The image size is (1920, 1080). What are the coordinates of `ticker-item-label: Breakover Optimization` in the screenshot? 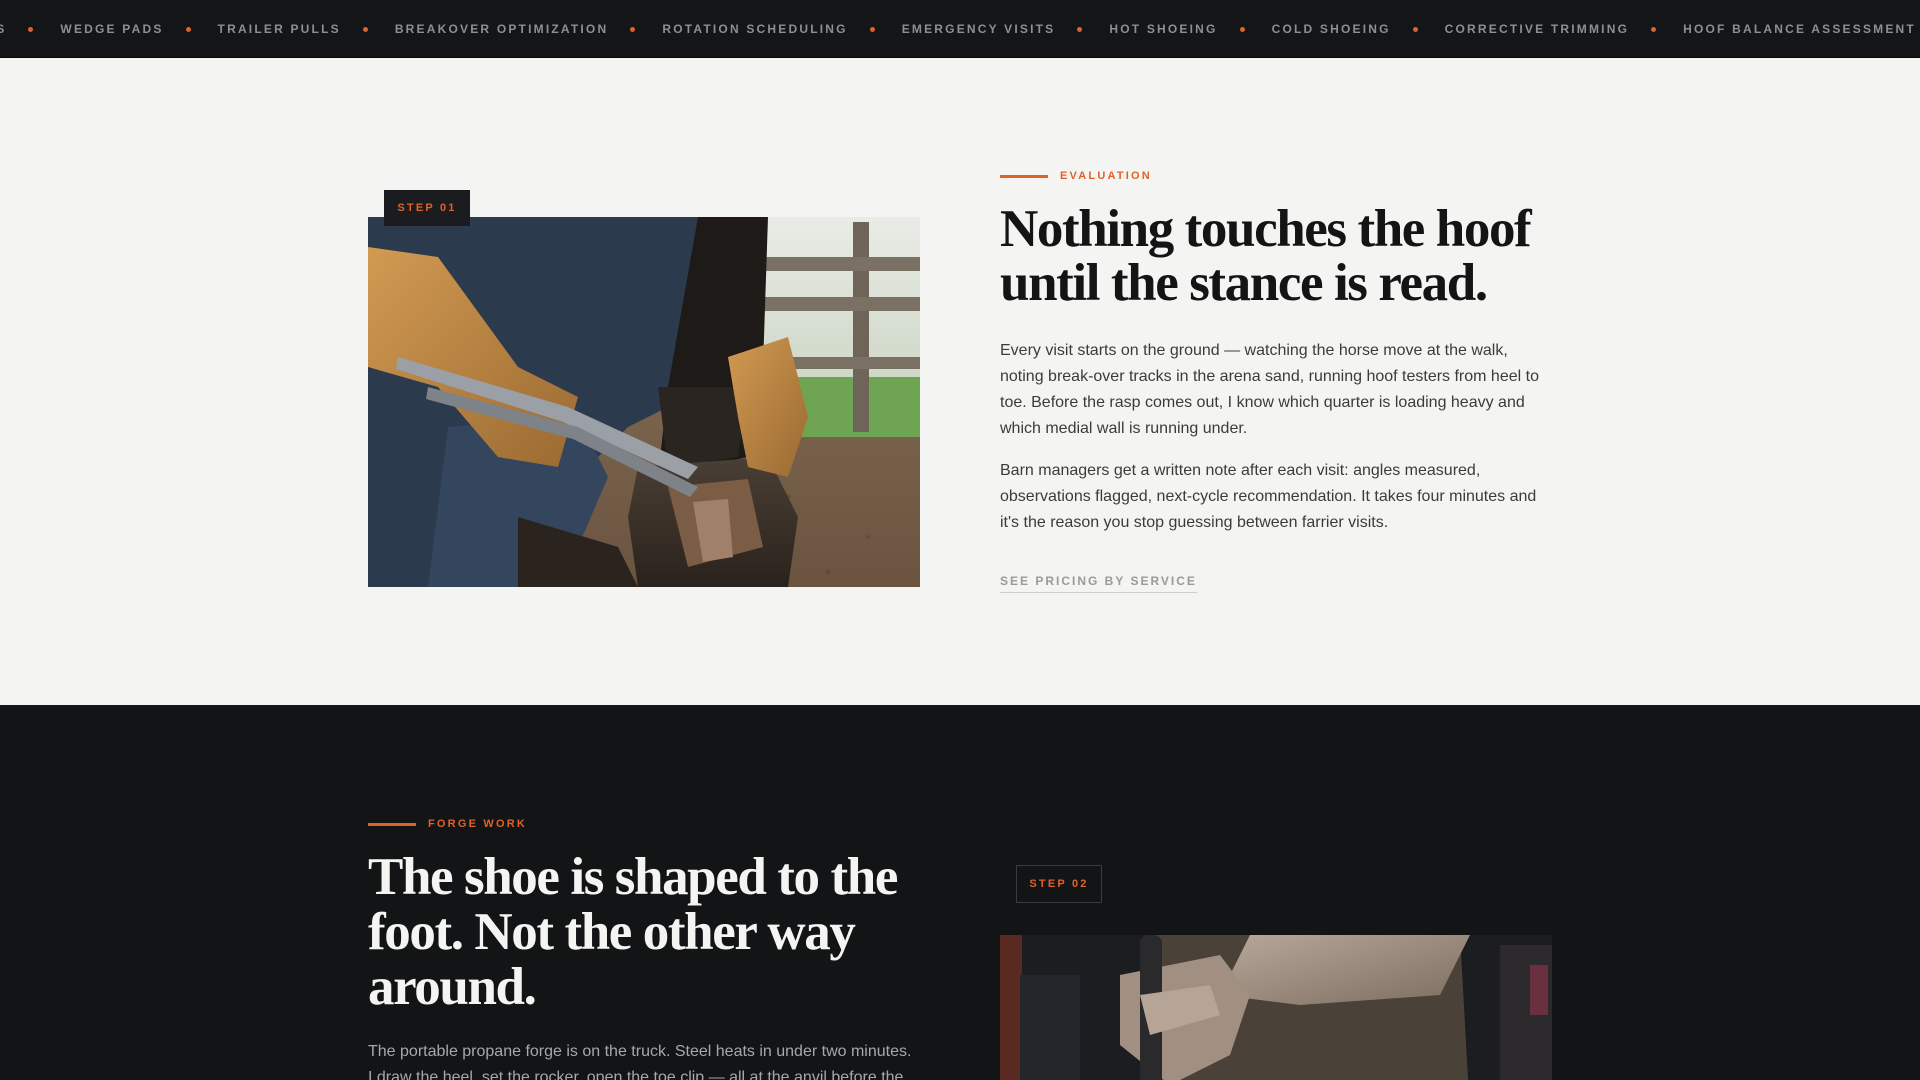 It's located at (501, 29).